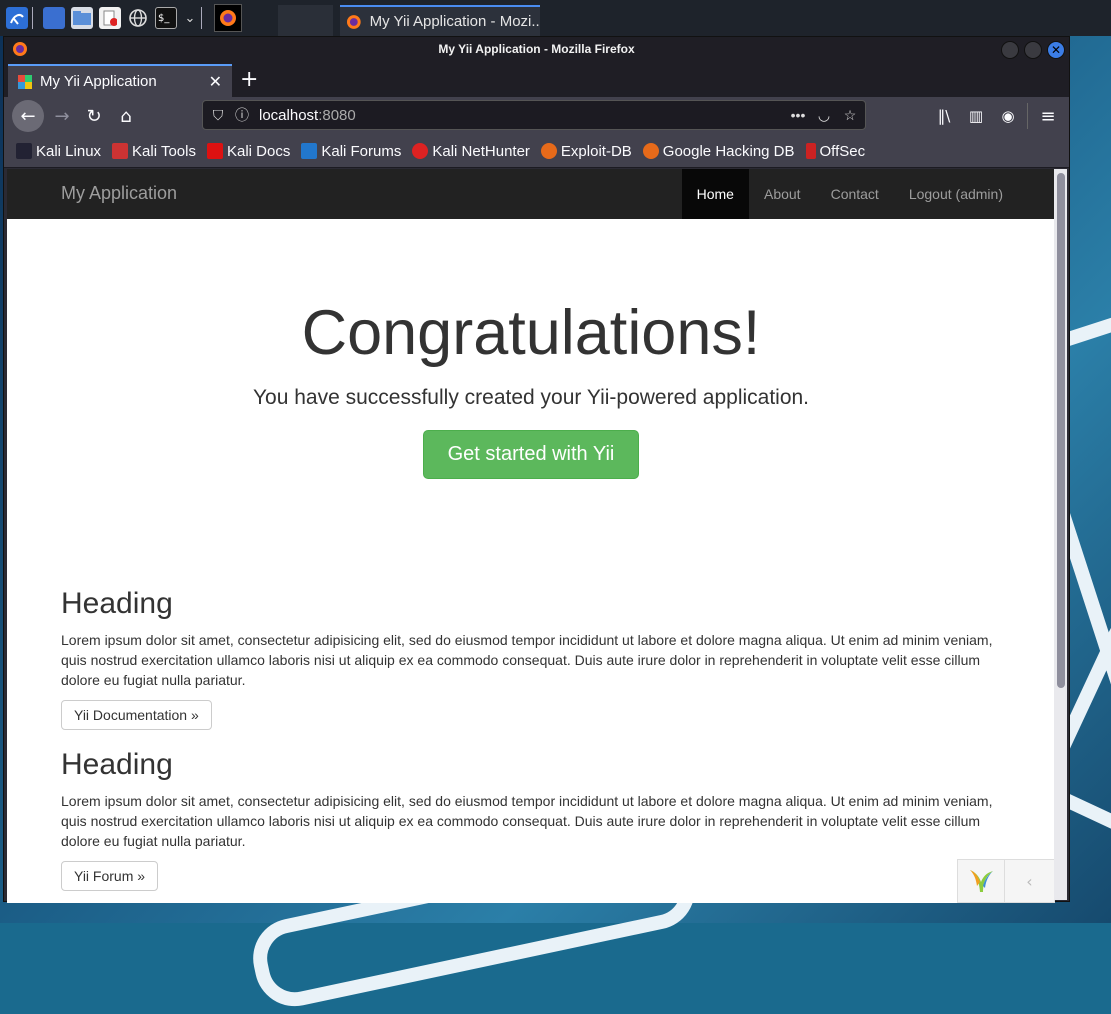 This screenshot has width=1111, height=1014. Describe the element at coordinates (289, 115) in the screenshot. I see `url-host: localhost` at that location.